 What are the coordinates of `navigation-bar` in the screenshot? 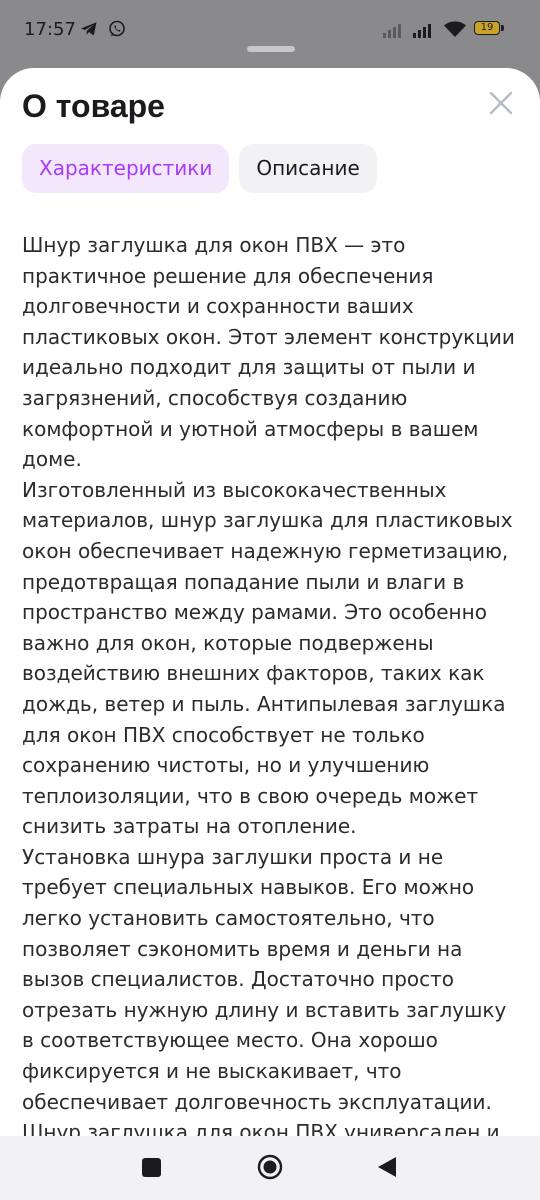 It's located at (270, 1168).